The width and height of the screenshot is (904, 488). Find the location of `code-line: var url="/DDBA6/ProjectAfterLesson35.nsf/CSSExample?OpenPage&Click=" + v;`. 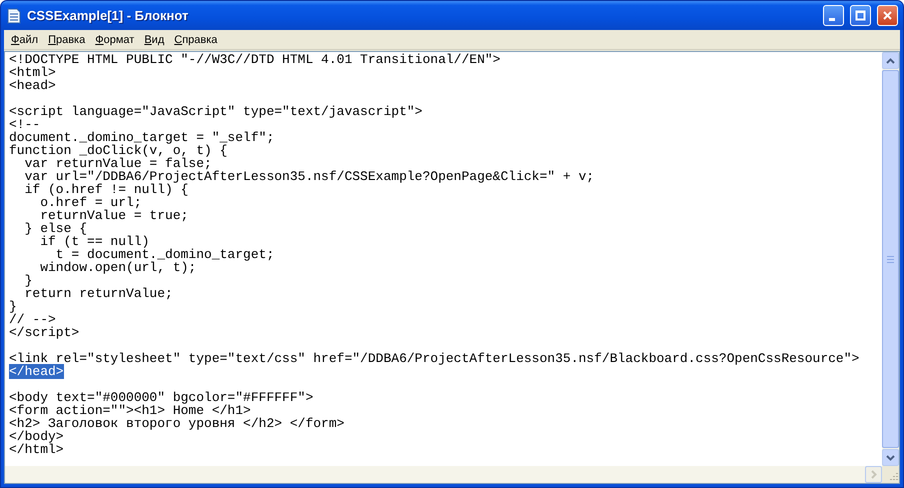

code-line: var url="/DDBA6/ProjectAfterLesson35.nsf/CSSExample?OpenPage&Click=" + v; is located at coordinates (309, 176).